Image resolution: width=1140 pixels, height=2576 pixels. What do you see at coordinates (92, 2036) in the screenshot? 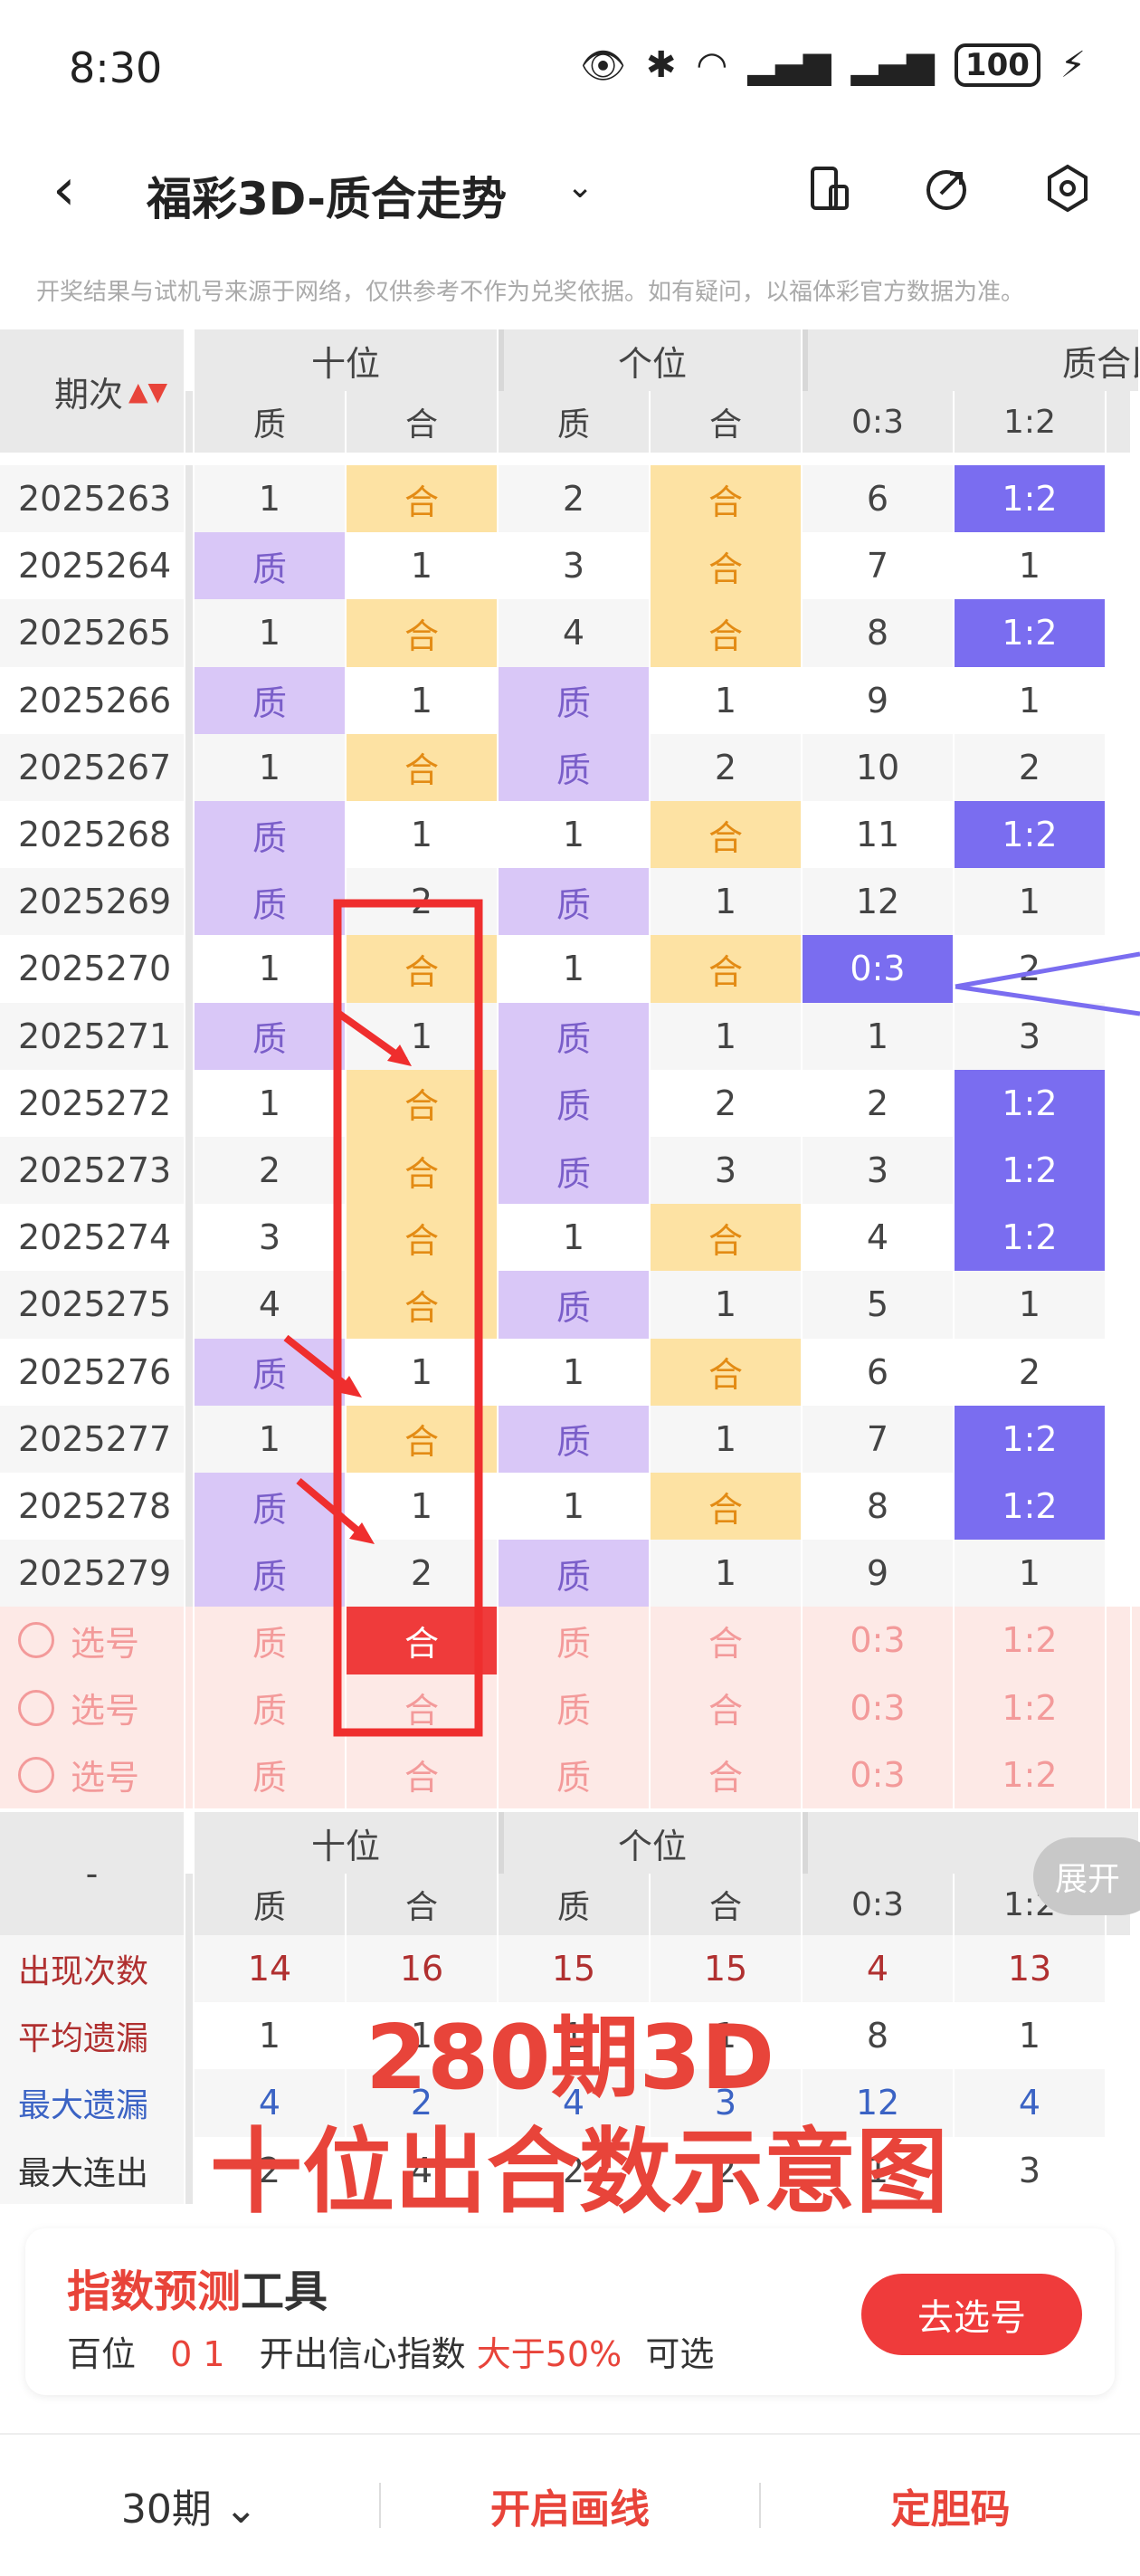
I see `stats-label: 平均遗漏` at bounding box center [92, 2036].